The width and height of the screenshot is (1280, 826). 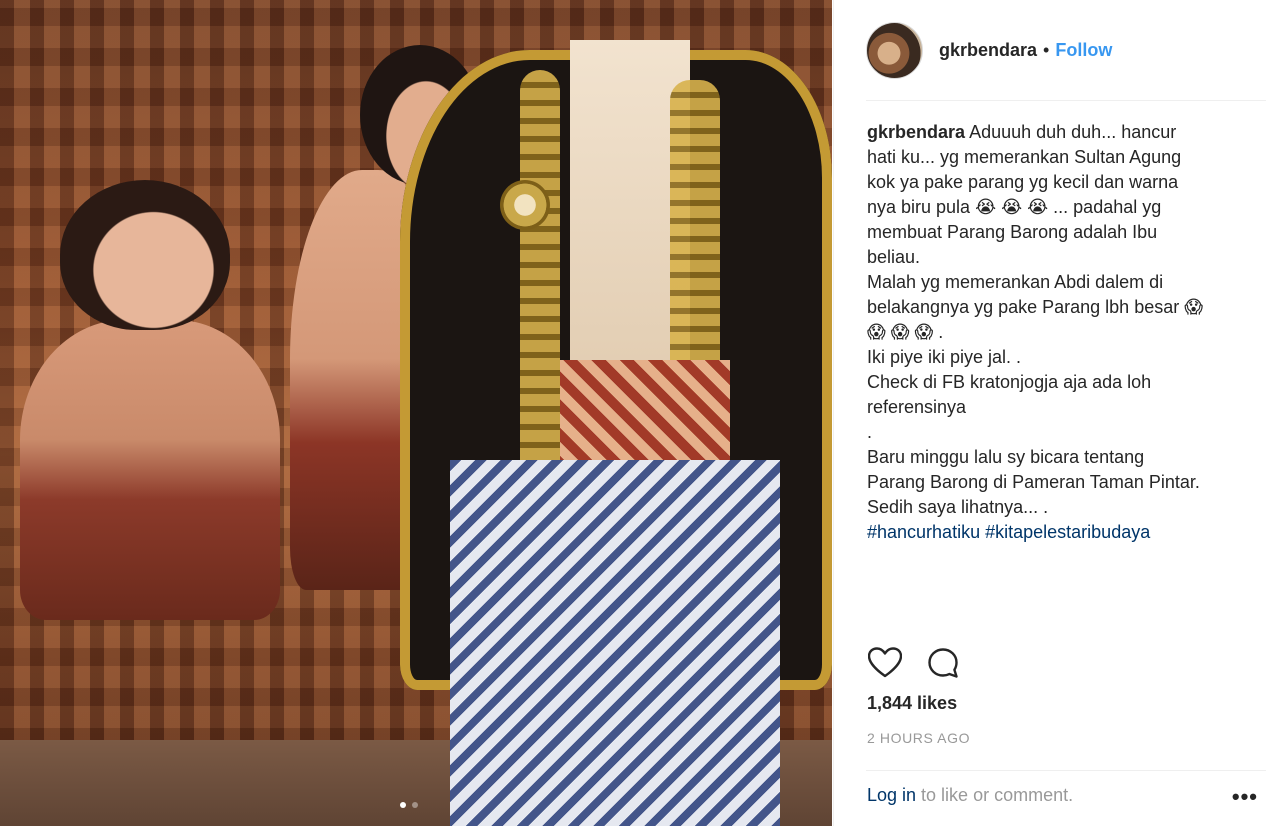 What do you see at coordinates (403, 805) in the screenshot?
I see `carousel-dot-active` at bounding box center [403, 805].